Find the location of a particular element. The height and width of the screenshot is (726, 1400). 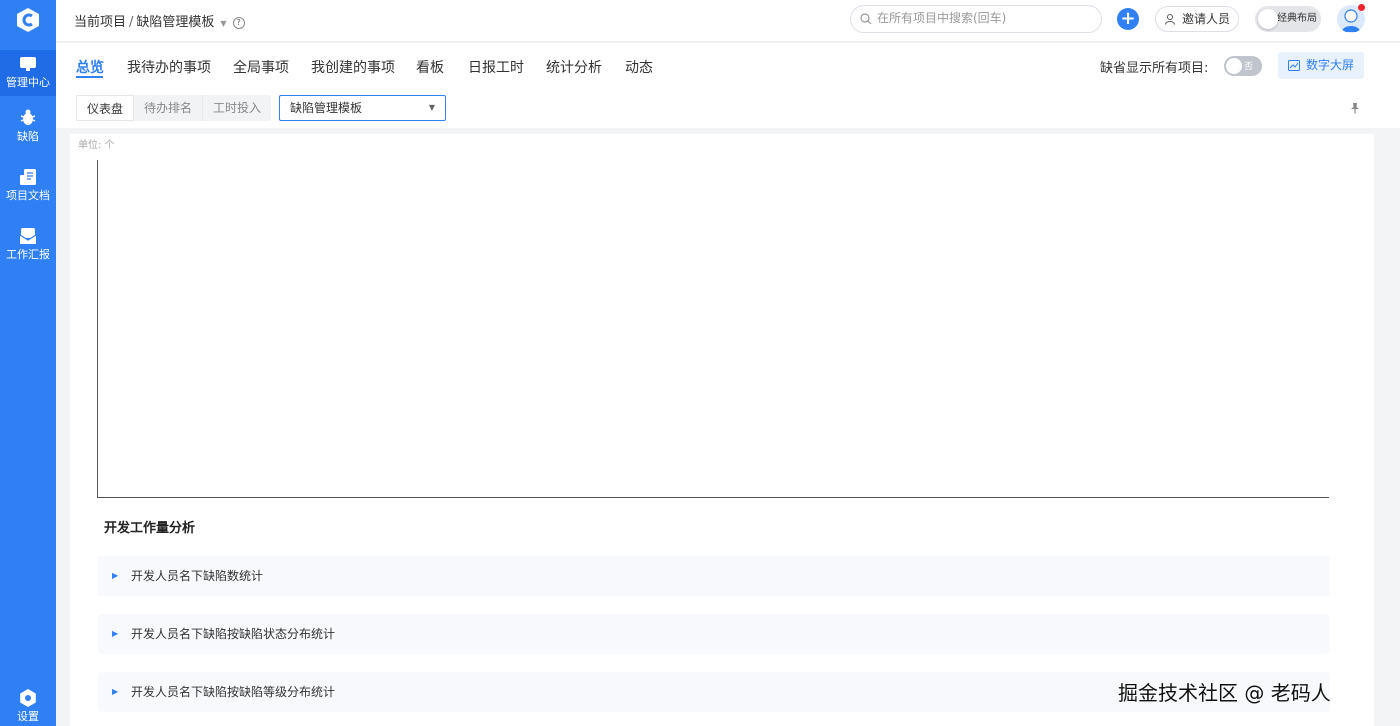

sub-toolbar: 仪表盘 待办排名 工时投入 缺陷管理模板 ▼ is located at coordinates (728, 108).